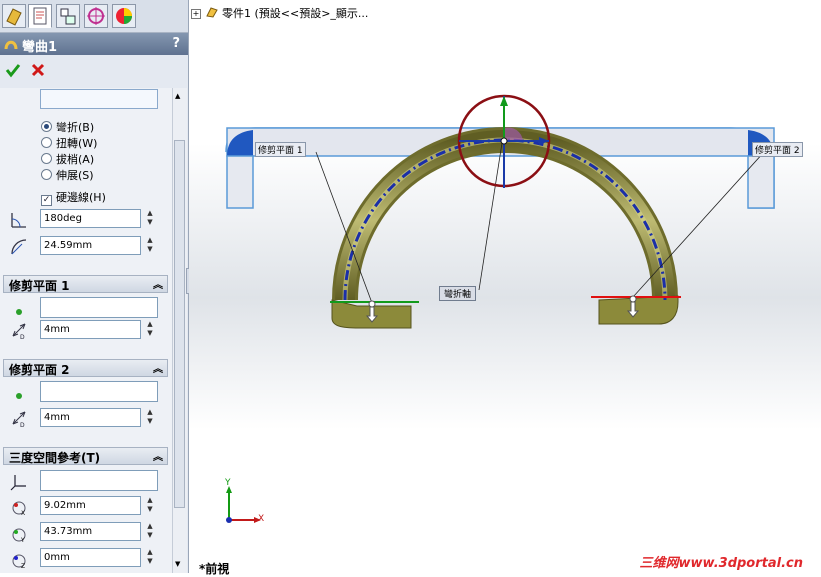  Describe the element at coordinates (19, 562) in the screenshot. I see `z-location-icon: Z` at that location.